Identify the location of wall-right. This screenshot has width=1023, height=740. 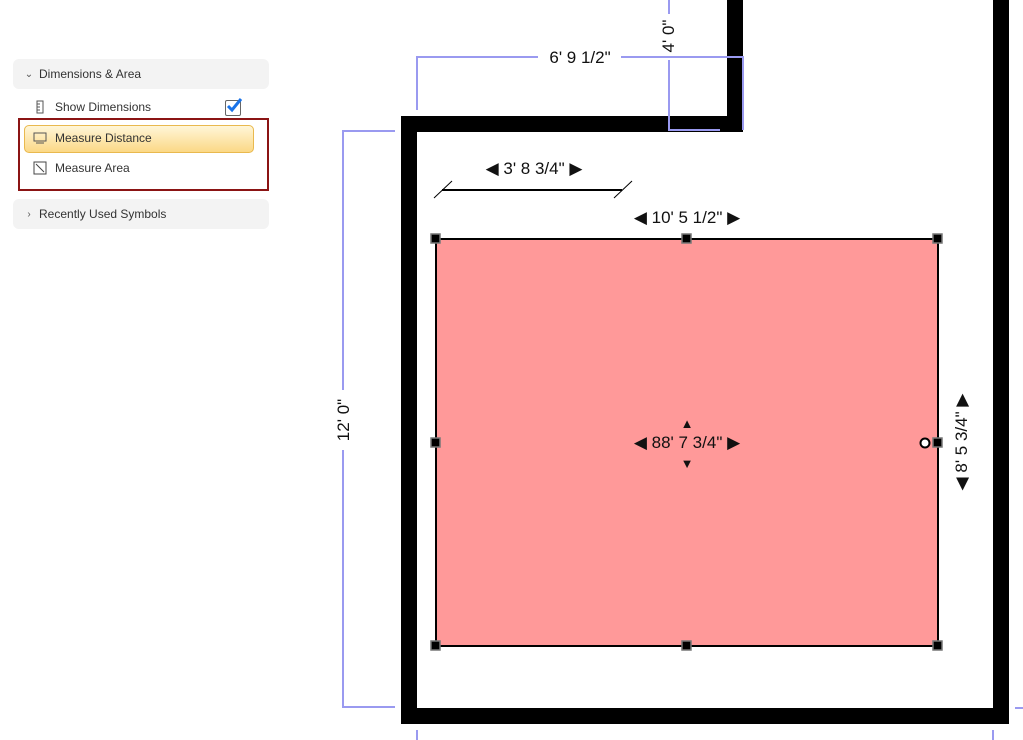
(1001, 362).